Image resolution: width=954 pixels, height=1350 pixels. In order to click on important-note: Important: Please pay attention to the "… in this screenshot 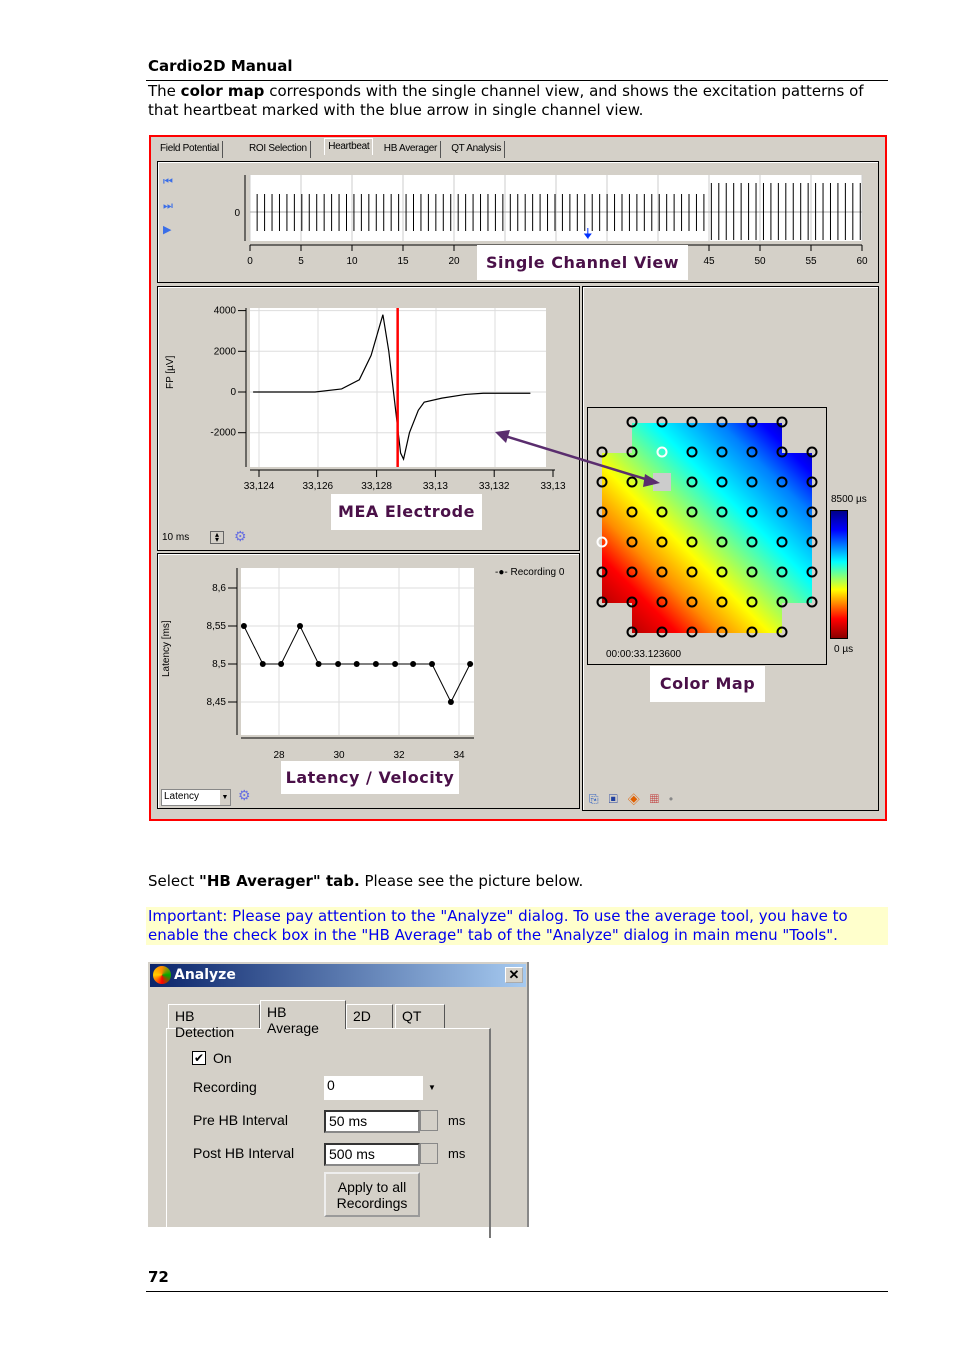, I will do `click(517, 926)`.